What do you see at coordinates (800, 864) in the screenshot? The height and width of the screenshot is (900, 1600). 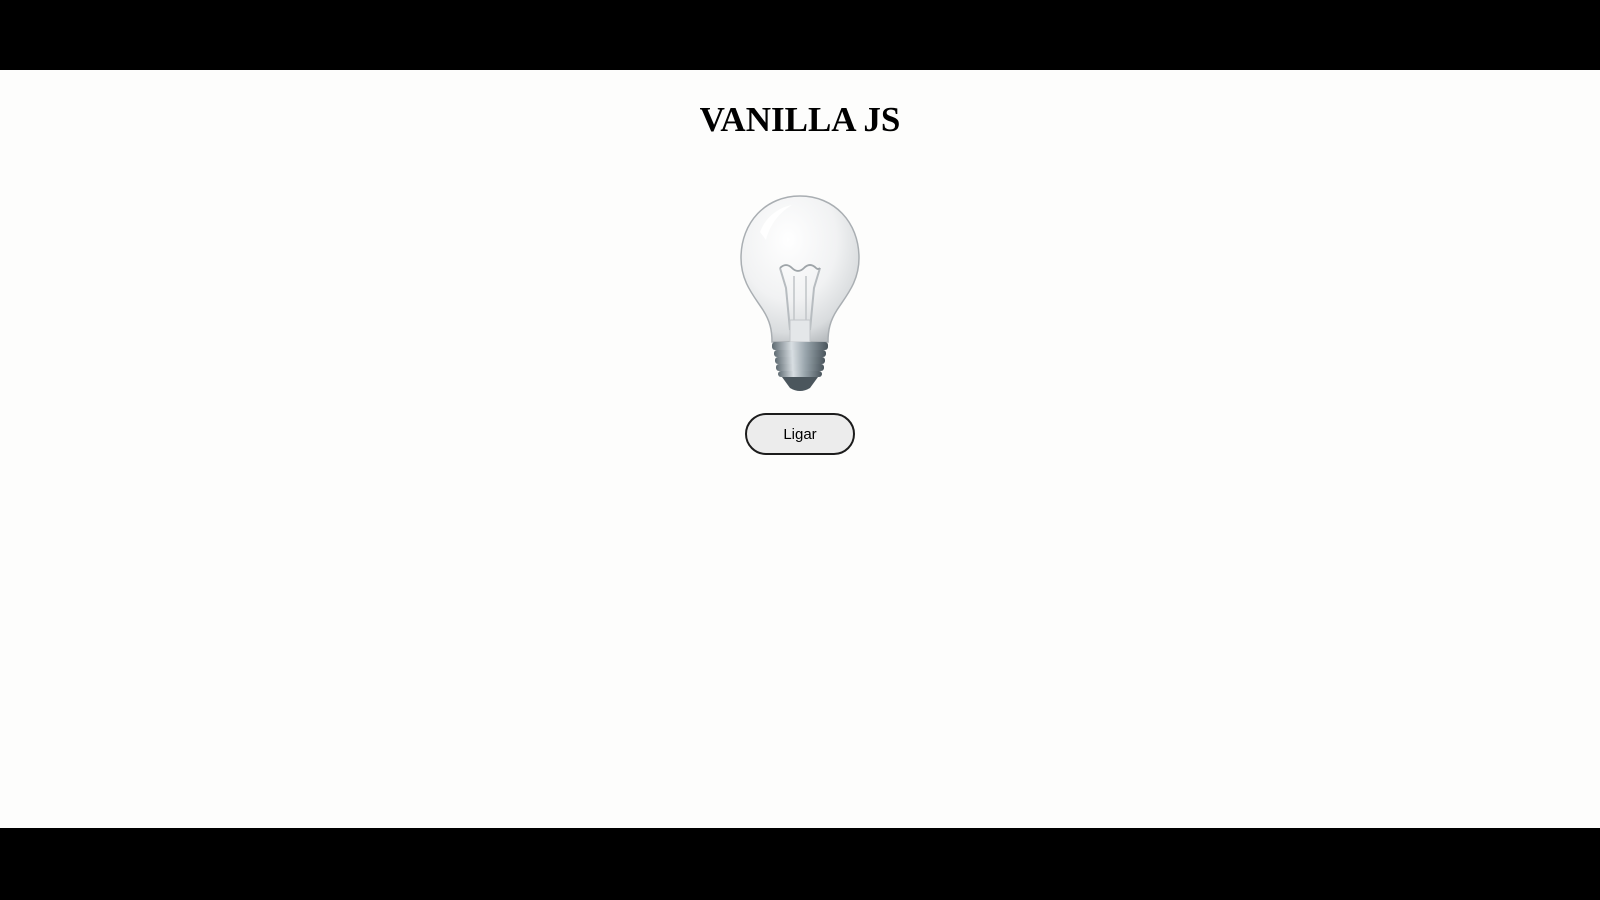 I see `letterbox-bottom` at bounding box center [800, 864].